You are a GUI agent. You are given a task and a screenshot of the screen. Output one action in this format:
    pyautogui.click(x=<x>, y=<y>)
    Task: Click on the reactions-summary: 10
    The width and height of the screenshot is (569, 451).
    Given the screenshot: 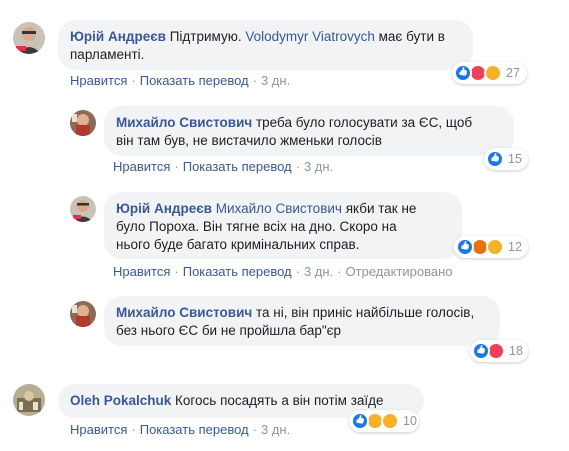 What is the action you would take?
    pyautogui.click(x=384, y=421)
    